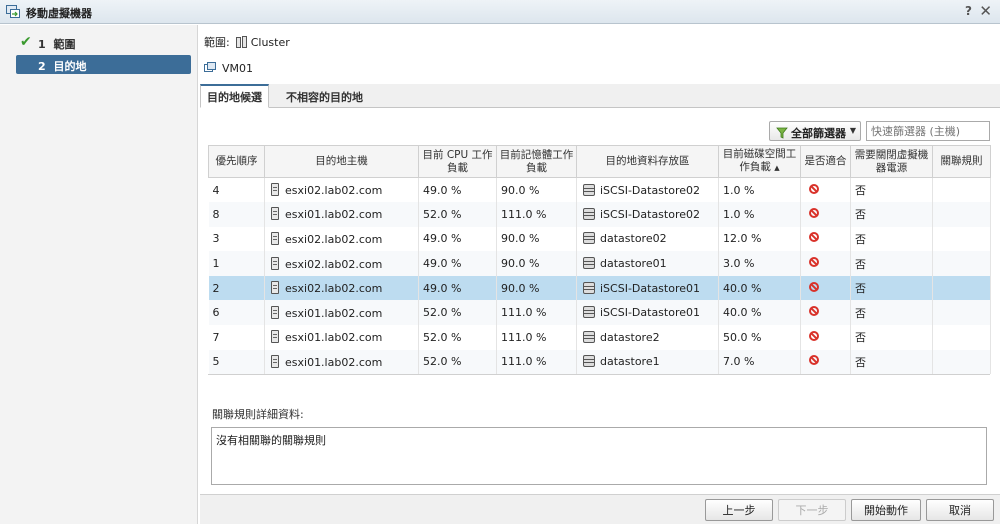 This screenshot has height=524, width=1000. What do you see at coordinates (236, 161) in the screenshot?
I see `col-priority: 優先順序` at bounding box center [236, 161].